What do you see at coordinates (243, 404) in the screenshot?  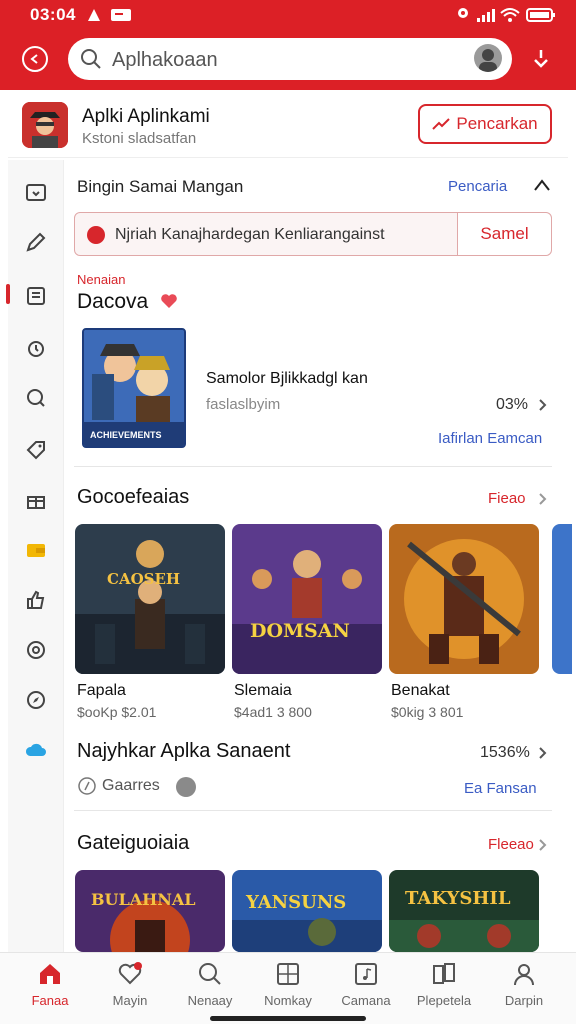 I see `featured-app-subtitle: faslaslbyim` at bounding box center [243, 404].